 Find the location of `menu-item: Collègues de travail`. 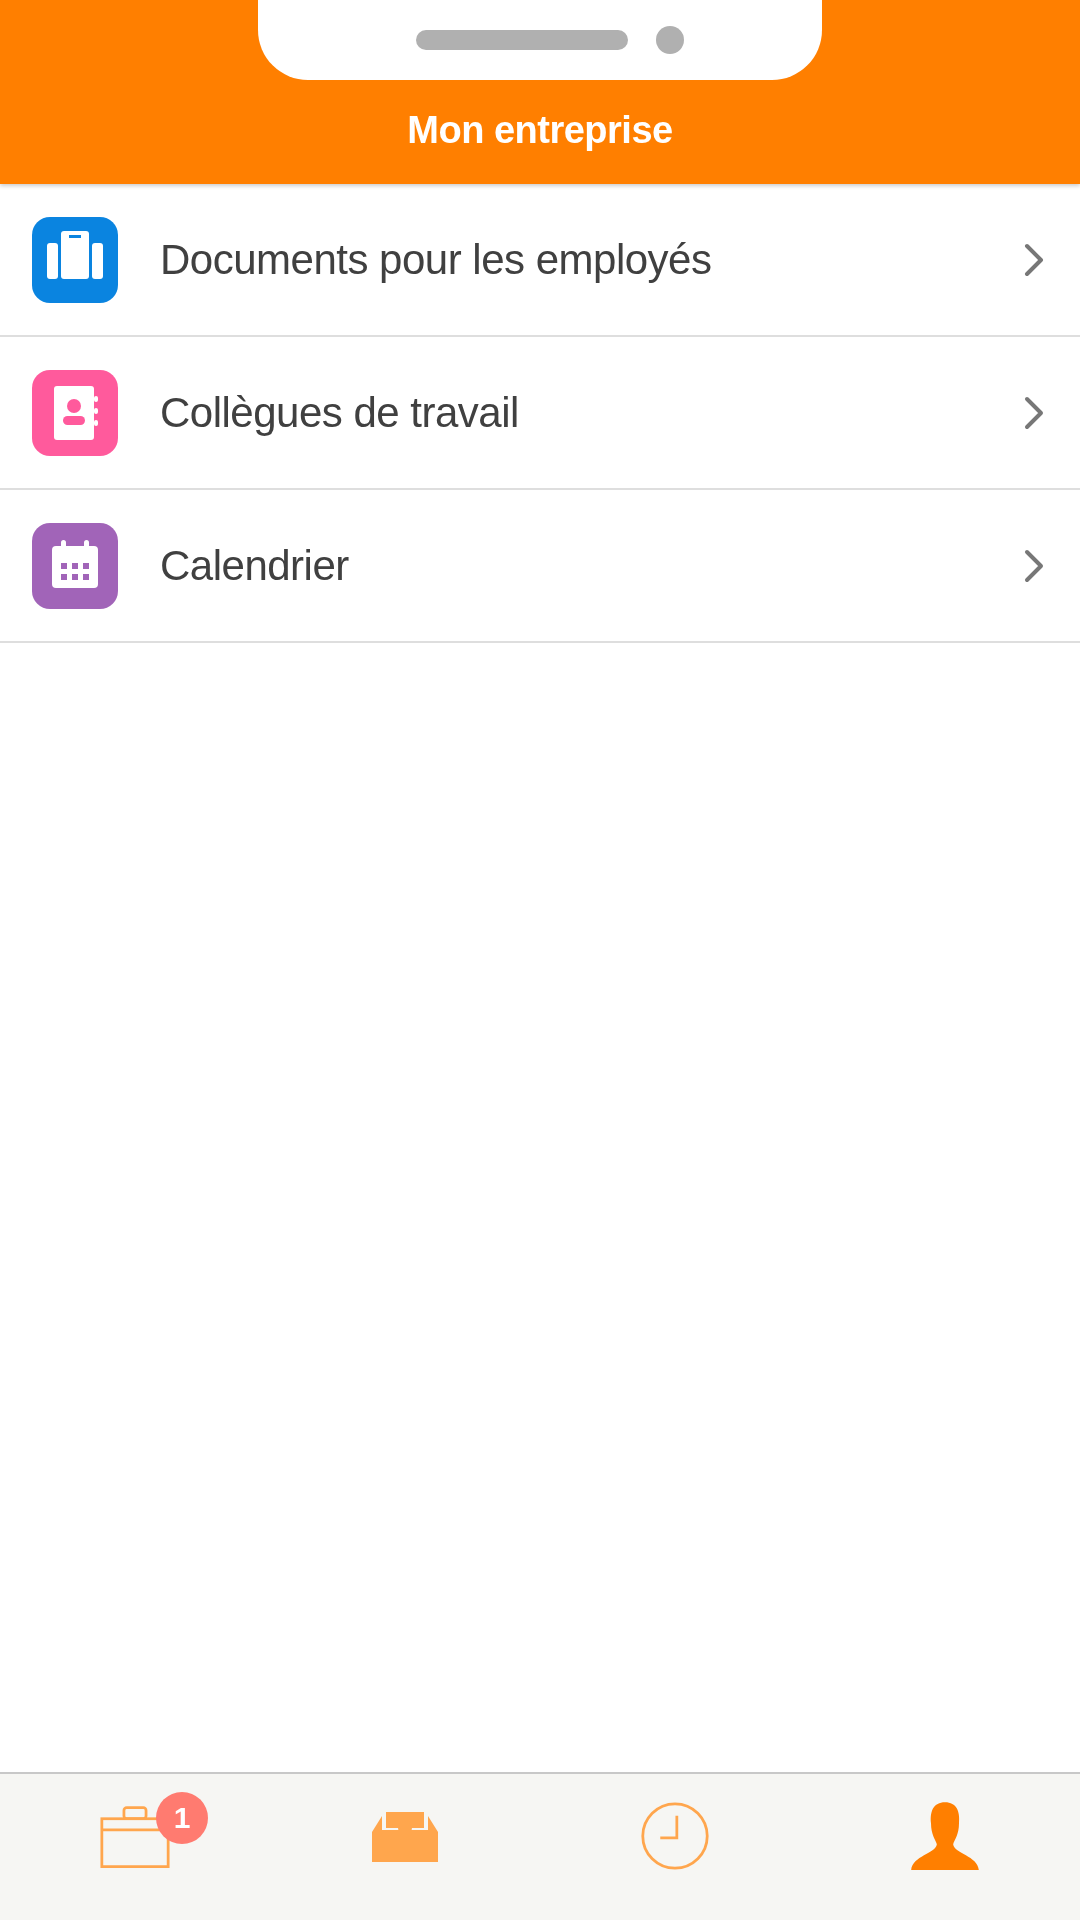

menu-item: Collègues de travail is located at coordinates (540, 413).